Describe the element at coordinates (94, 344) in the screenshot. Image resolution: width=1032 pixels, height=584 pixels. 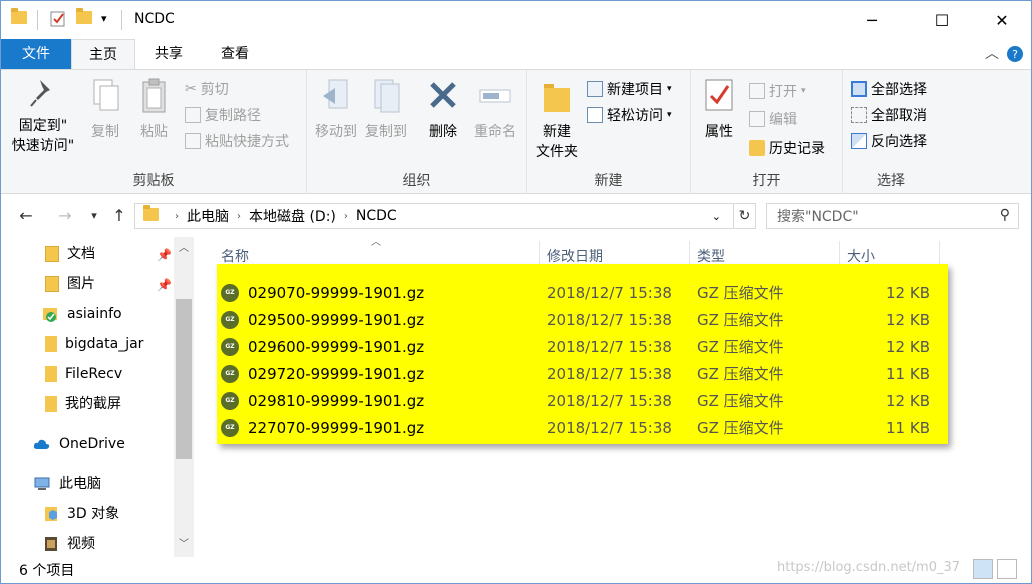
I see `sidebar-item-bigdata-jar: bigdata_jar` at that location.